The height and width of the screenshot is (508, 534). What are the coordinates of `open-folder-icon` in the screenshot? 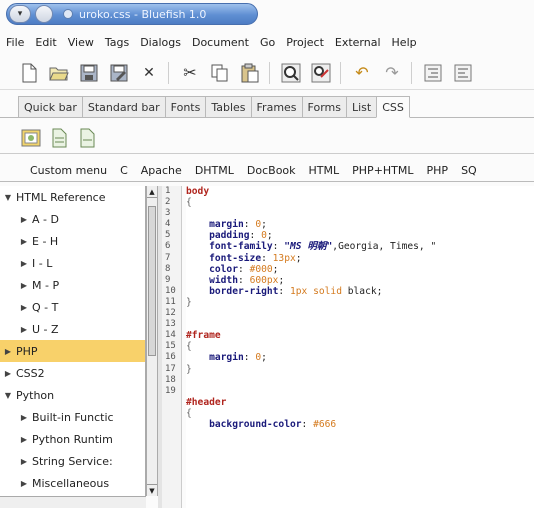 It's located at (59, 73).